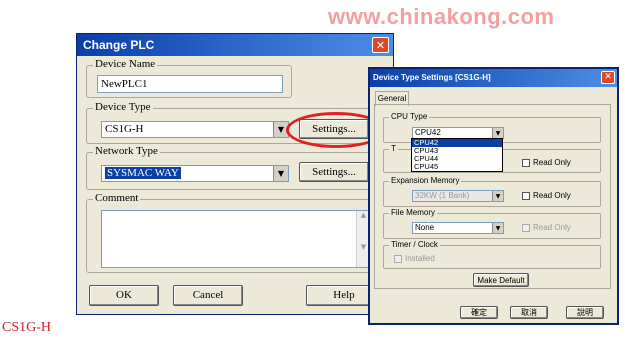 This screenshot has width=625, height=342. What do you see at coordinates (458, 228) in the screenshot?
I see `file-memory-select: None ▼` at bounding box center [458, 228].